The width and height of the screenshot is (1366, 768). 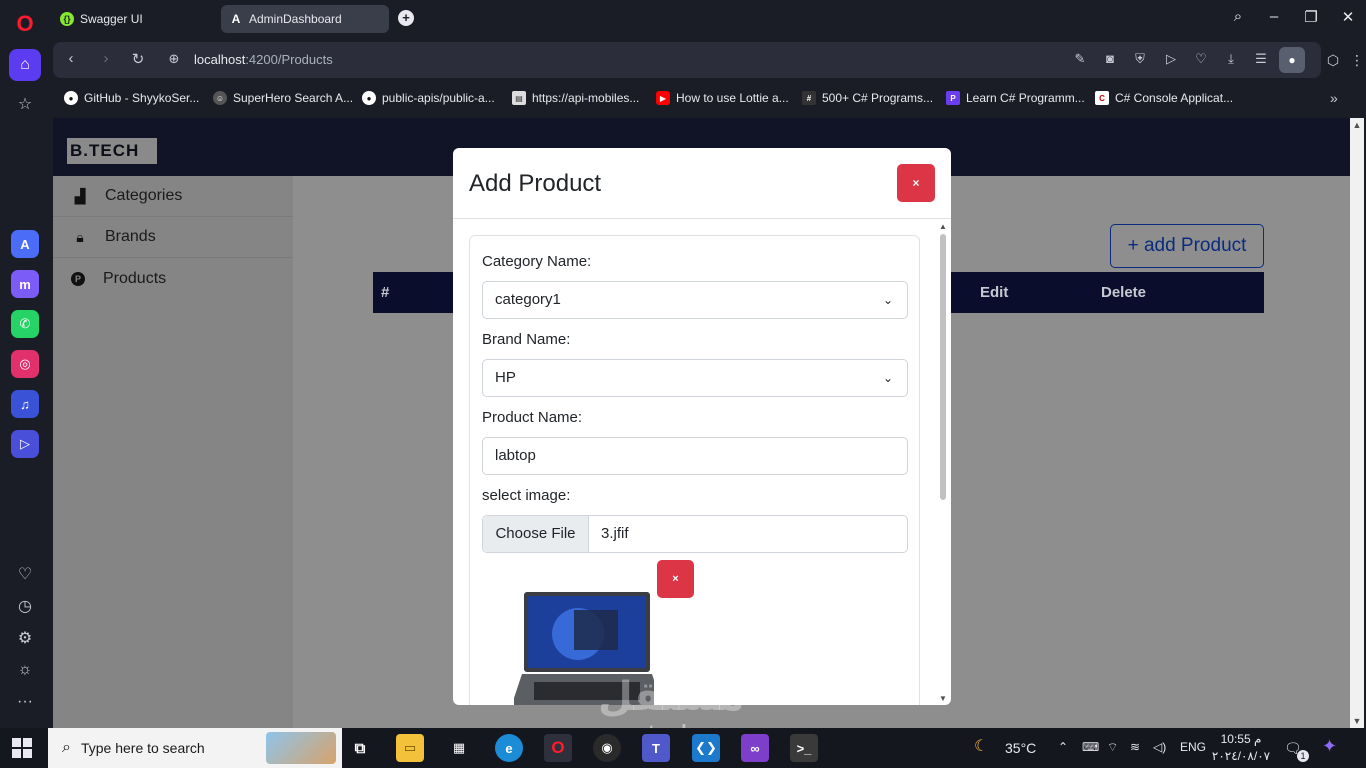 What do you see at coordinates (406, 18) in the screenshot?
I see `new-tab-button: +` at bounding box center [406, 18].